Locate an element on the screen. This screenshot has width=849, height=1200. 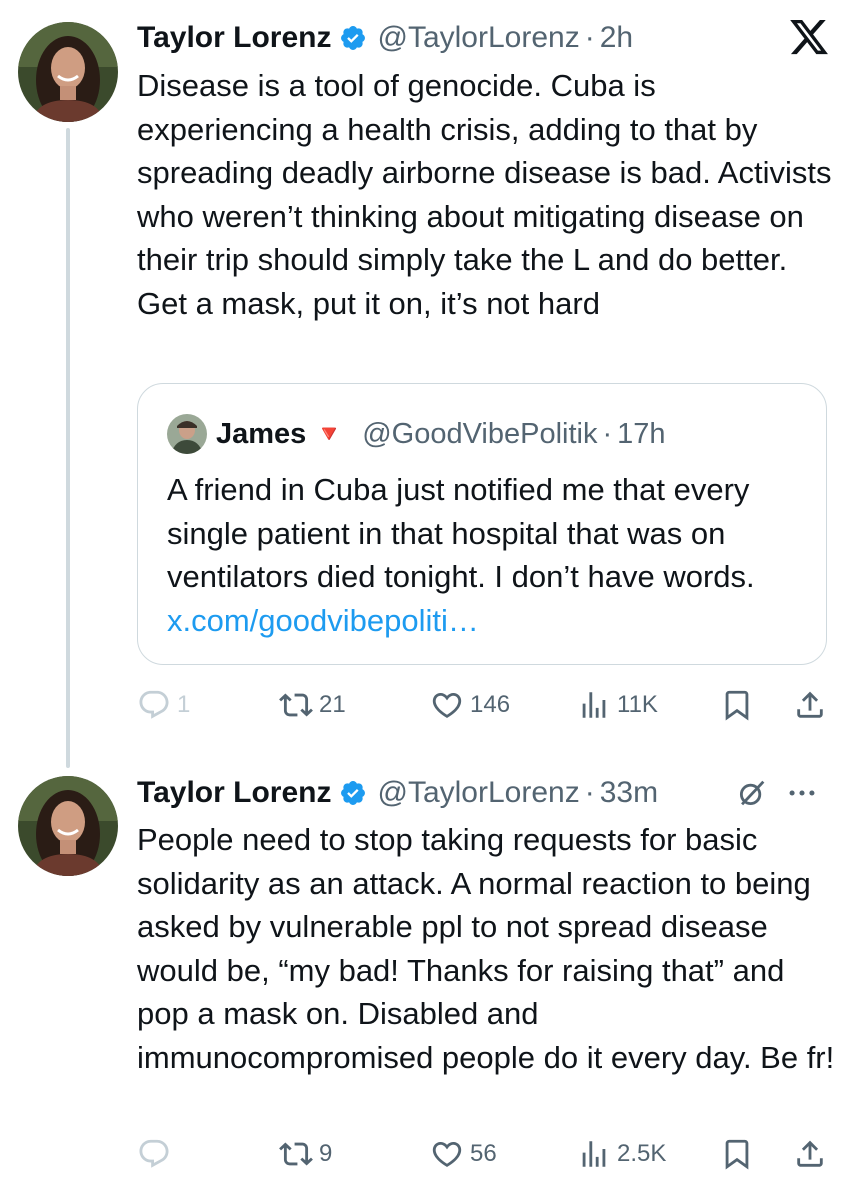
timestamp: 2h is located at coordinates (616, 38).